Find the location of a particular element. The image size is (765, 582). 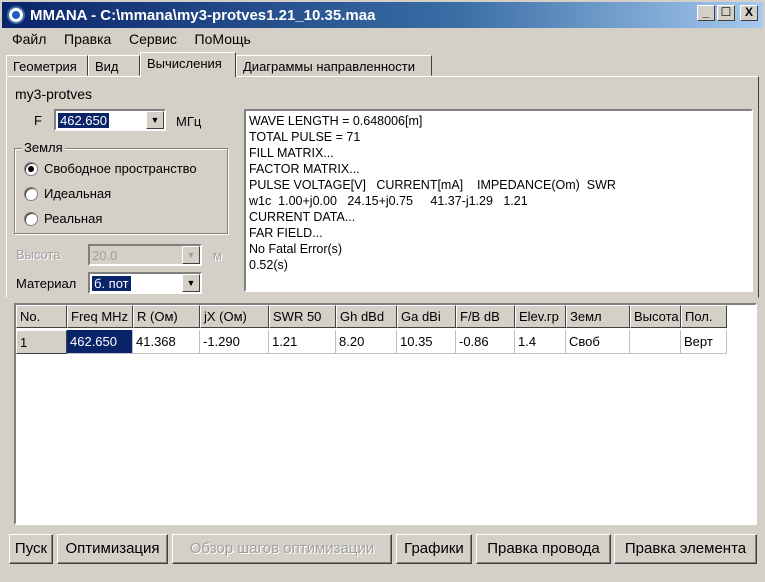

output-line: TOTAL PULSE = 71 is located at coordinates (305, 137).